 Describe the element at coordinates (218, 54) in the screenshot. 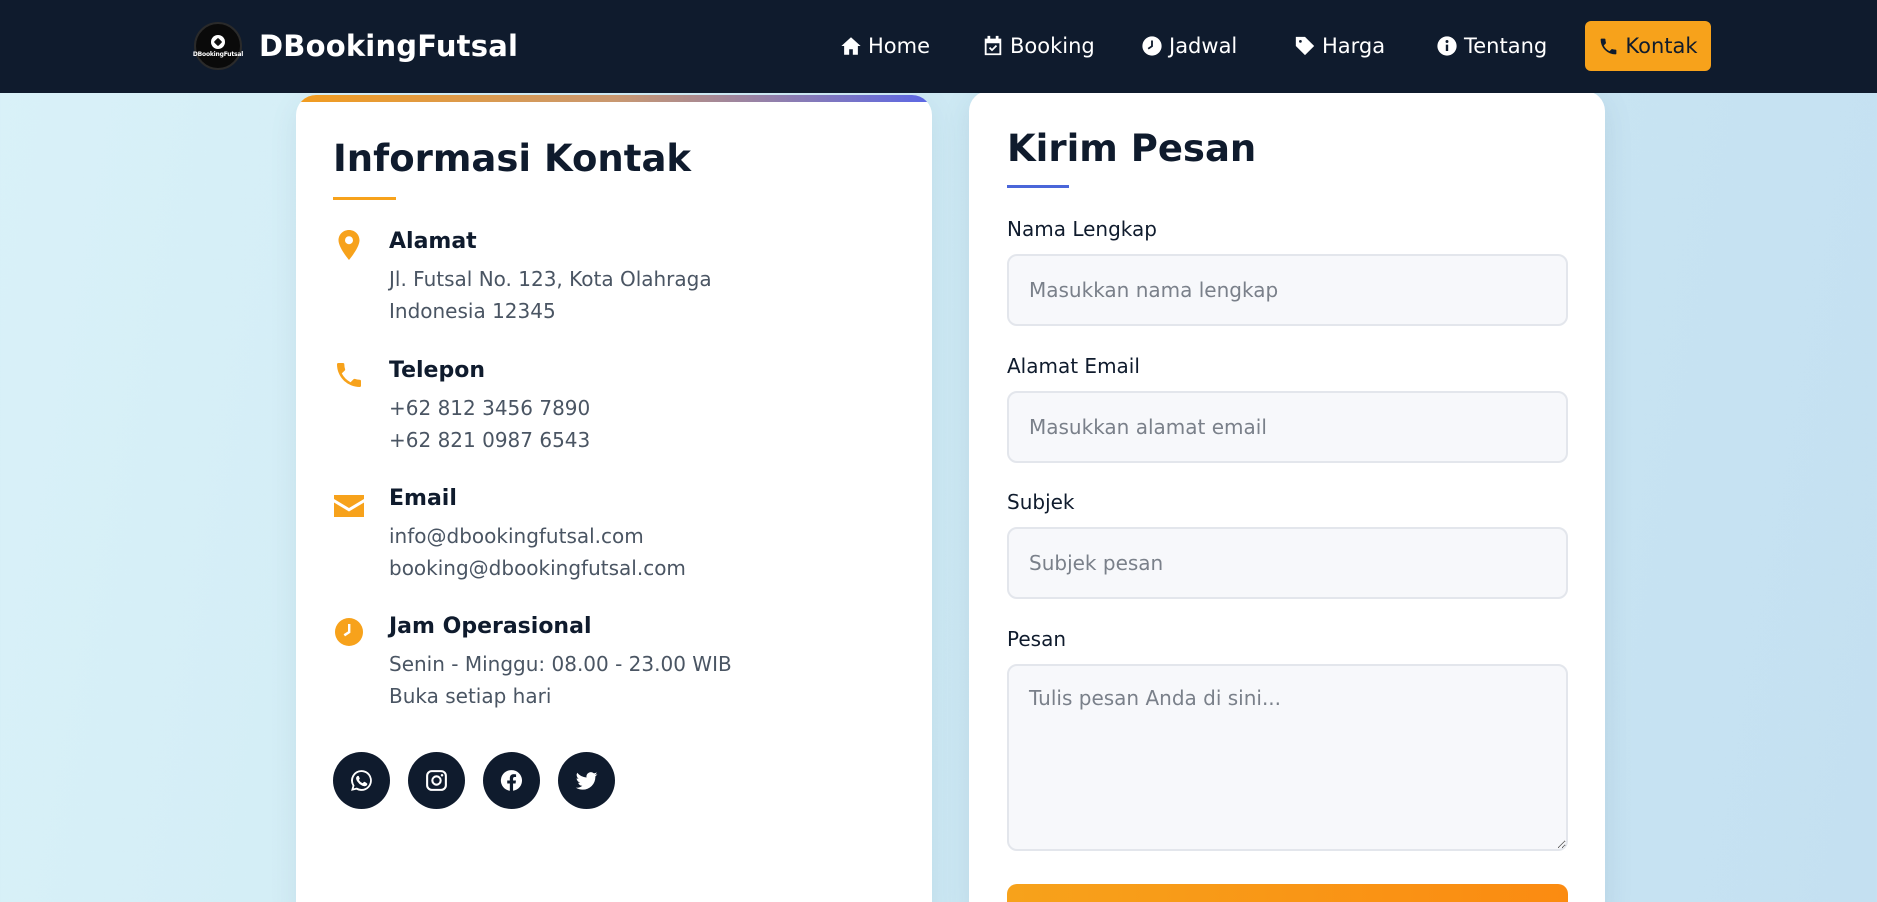

I see `logo-text: DBookingFutsal` at that location.